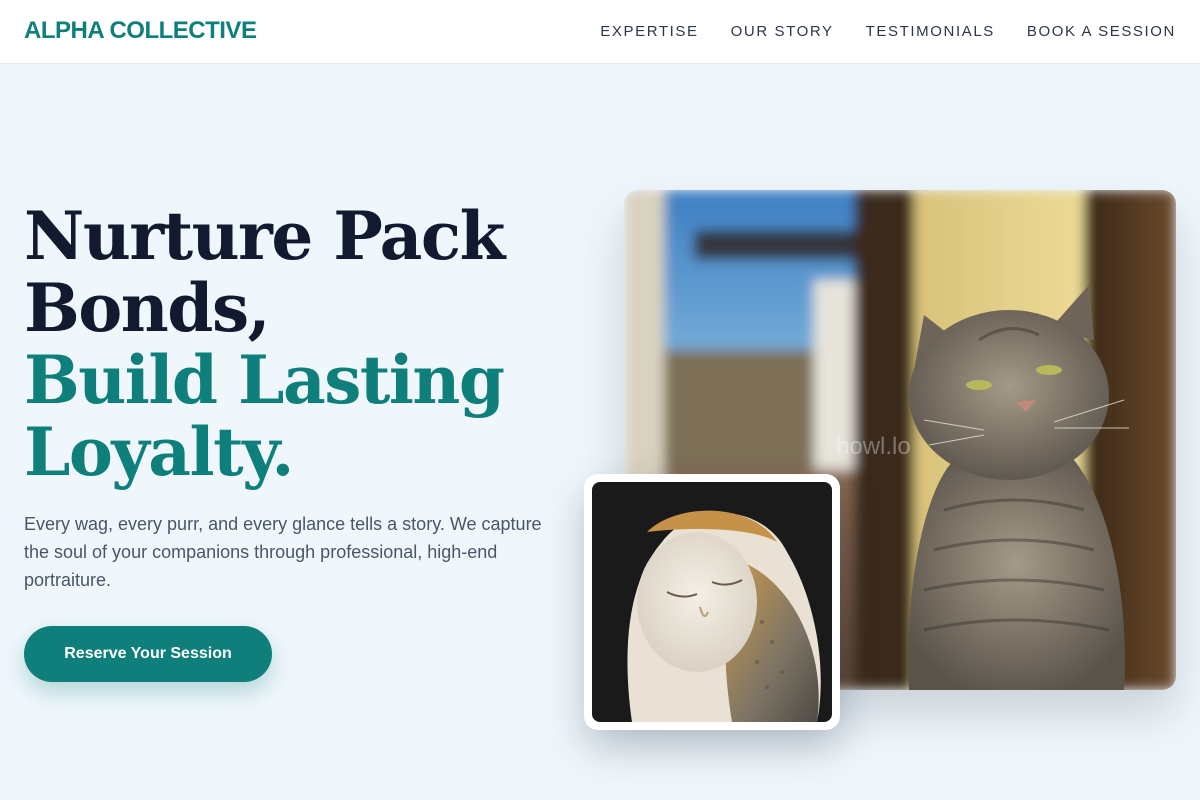 Image resolution: width=1200 pixels, height=800 pixels. Describe the element at coordinates (930, 31) in the screenshot. I see `nav-link-testimonials: TESTIMONIALS` at that location.